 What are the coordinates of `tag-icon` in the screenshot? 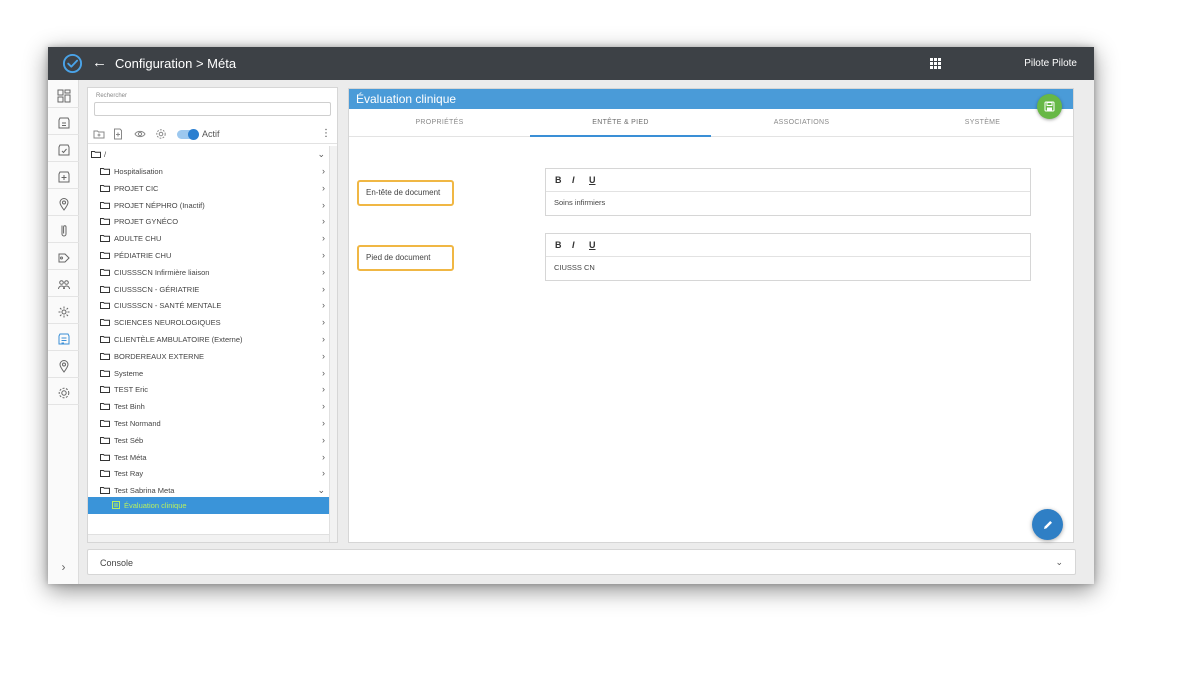 It's located at (63, 258).